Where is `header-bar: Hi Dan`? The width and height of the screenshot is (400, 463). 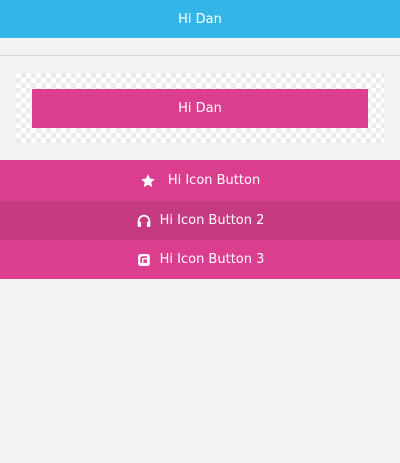 header-bar: Hi Dan is located at coordinates (200, 19).